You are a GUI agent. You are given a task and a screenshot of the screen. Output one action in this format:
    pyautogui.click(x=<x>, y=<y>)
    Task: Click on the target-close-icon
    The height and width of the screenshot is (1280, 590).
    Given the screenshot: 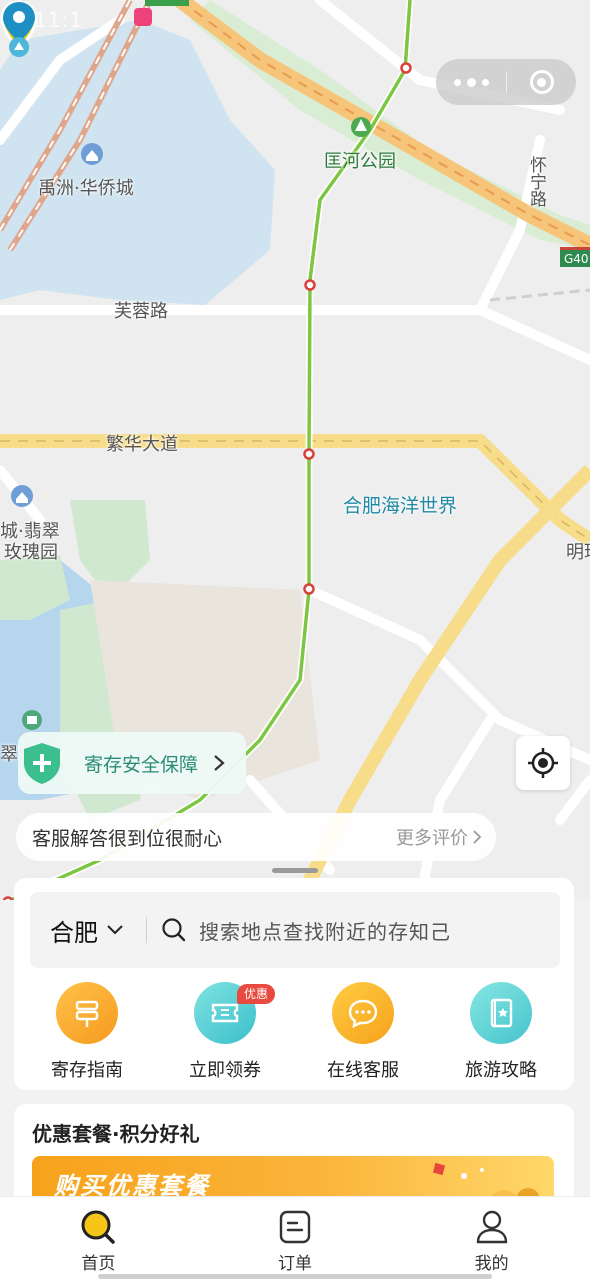 What is the action you would take?
    pyautogui.click(x=541, y=82)
    